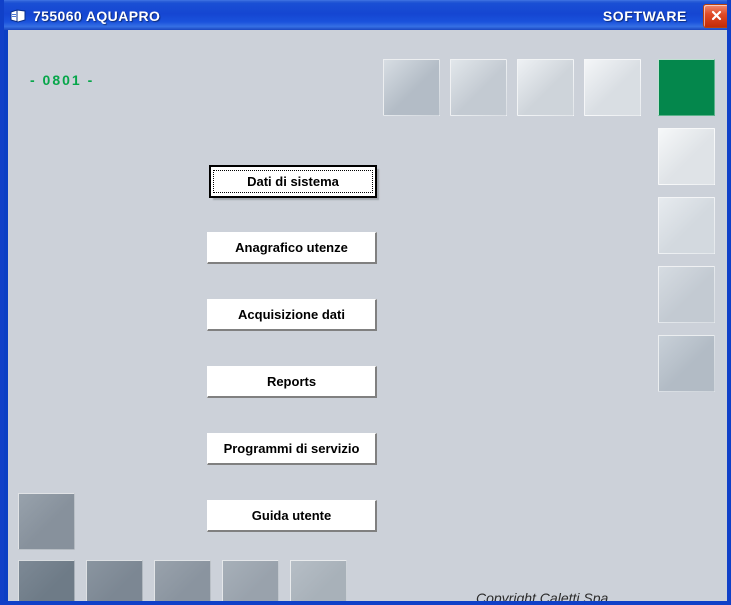 The image size is (731, 605). I want to click on app-window-icon, so click(18, 16).